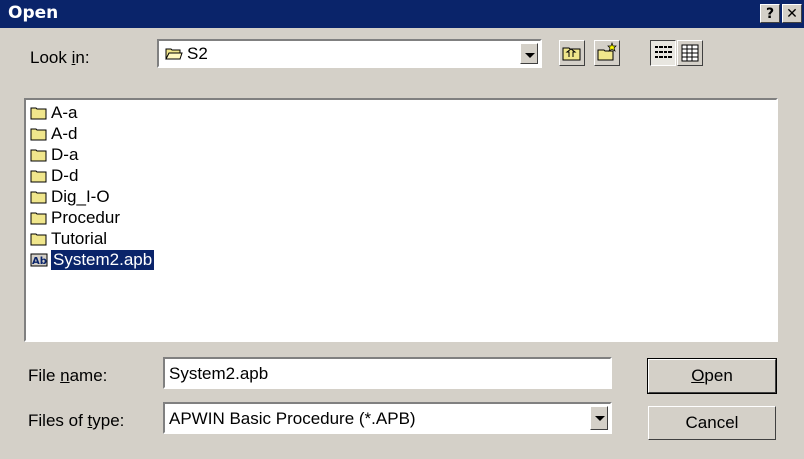  What do you see at coordinates (770, 13) in the screenshot?
I see `help-button: ?` at bounding box center [770, 13].